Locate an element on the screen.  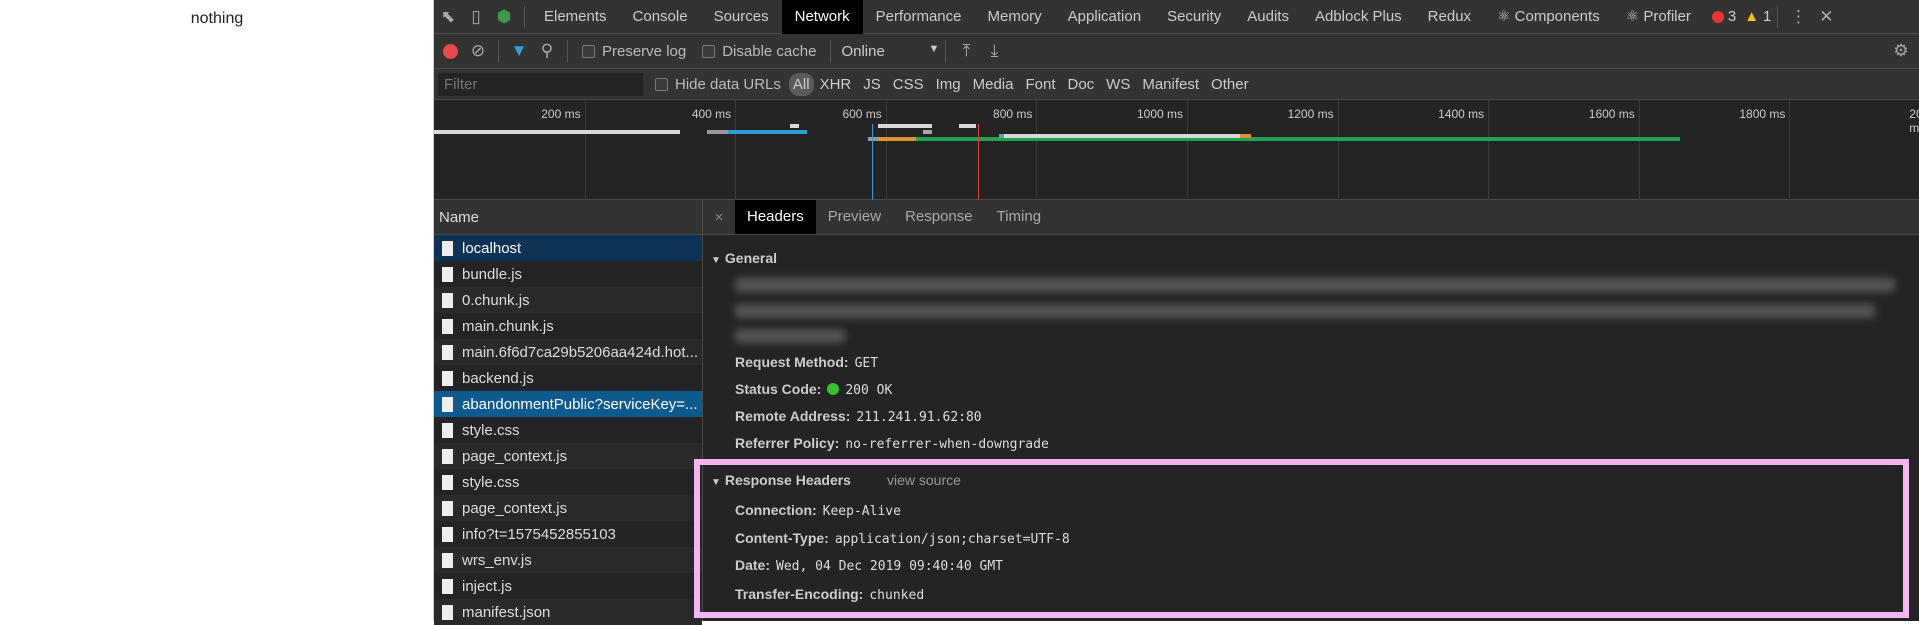
filter-type-other: Other is located at coordinates (1230, 84).